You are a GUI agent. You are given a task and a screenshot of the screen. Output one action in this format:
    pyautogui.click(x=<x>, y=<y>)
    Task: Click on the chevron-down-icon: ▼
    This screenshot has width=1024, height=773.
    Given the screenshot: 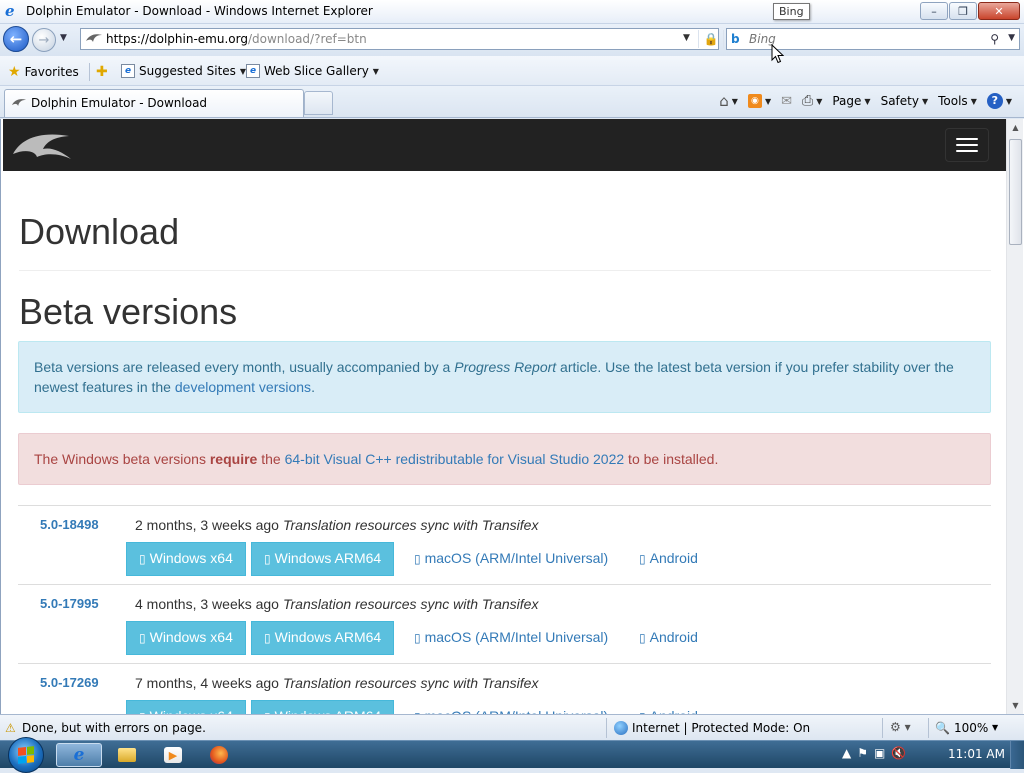 What is the action you would take?
    pyautogui.click(x=375, y=71)
    